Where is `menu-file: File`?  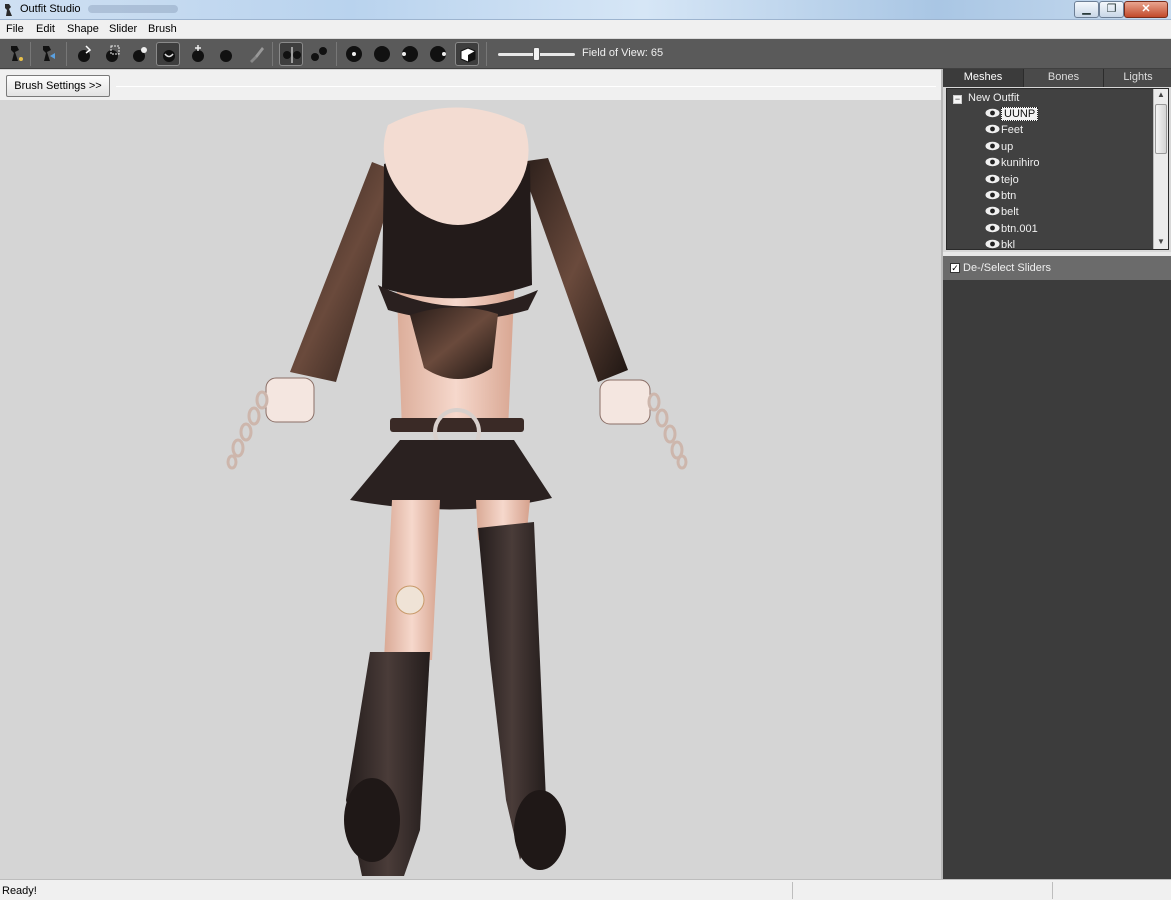
menu-file: File is located at coordinates (15, 29).